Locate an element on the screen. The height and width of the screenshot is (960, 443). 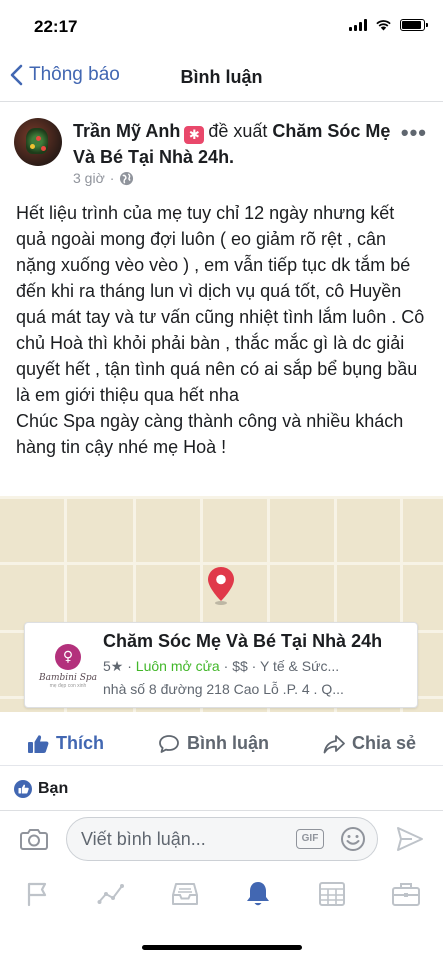
like-button: Thích is located at coordinates (65, 743).